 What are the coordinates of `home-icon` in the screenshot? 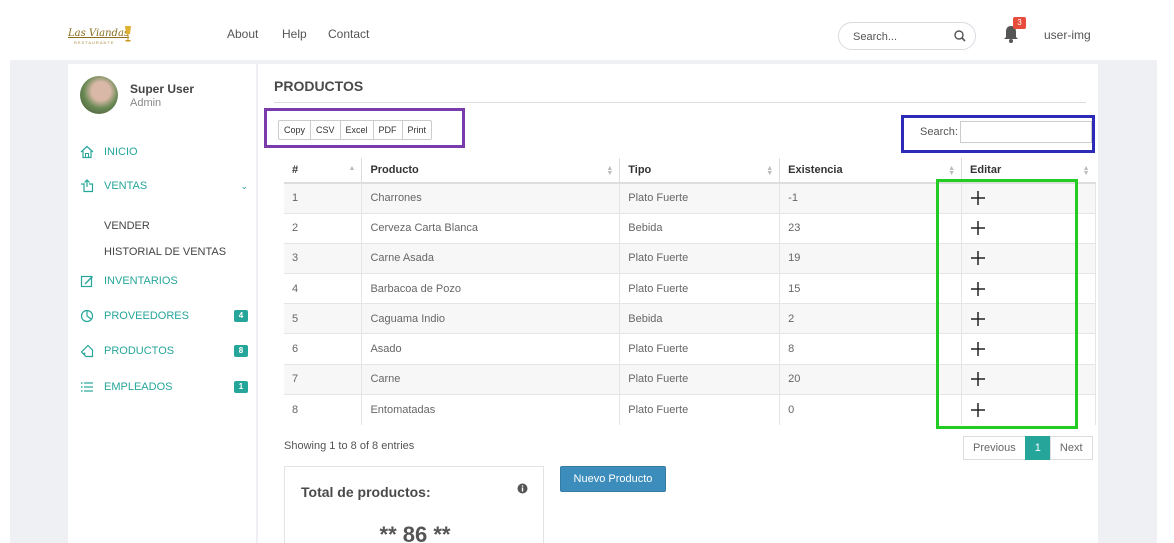 It's located at (87, 152).